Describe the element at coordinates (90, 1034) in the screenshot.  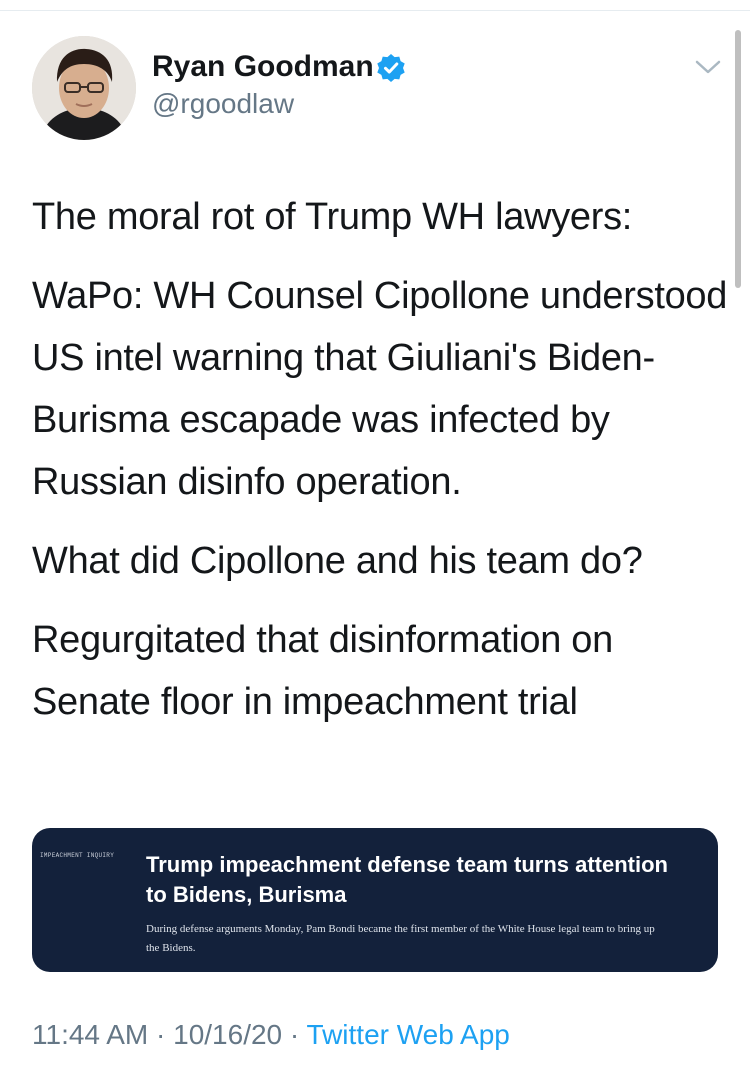
I see `tweet-time: 11:44 AM` at that location.